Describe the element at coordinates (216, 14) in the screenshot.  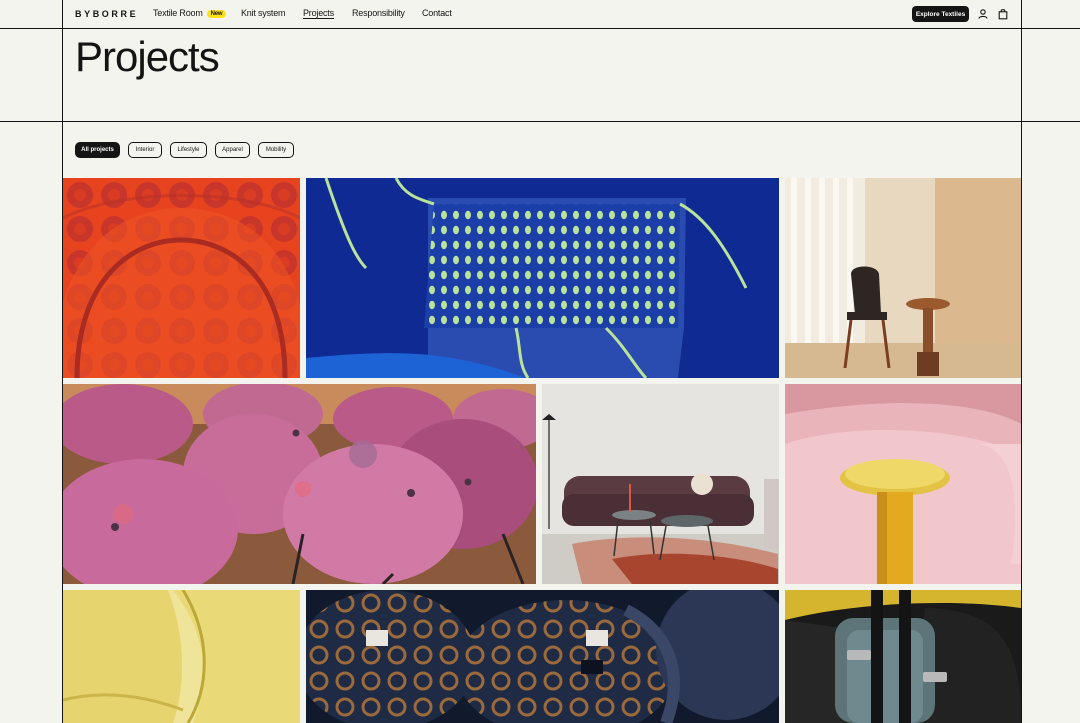
I see `new-badge: New` at that location.